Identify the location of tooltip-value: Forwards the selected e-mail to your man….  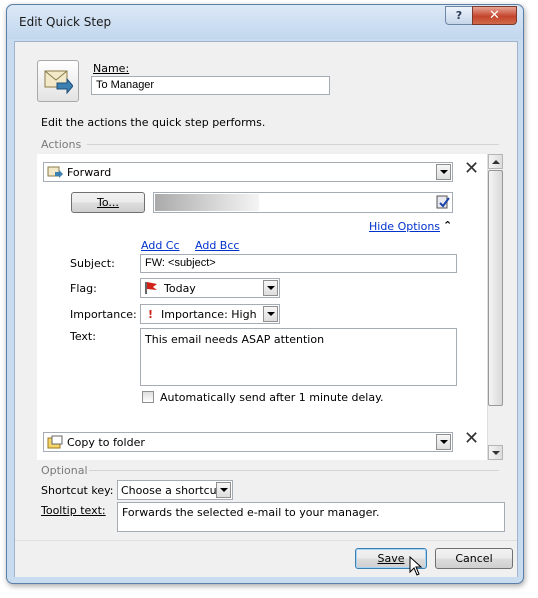
(251, 512).